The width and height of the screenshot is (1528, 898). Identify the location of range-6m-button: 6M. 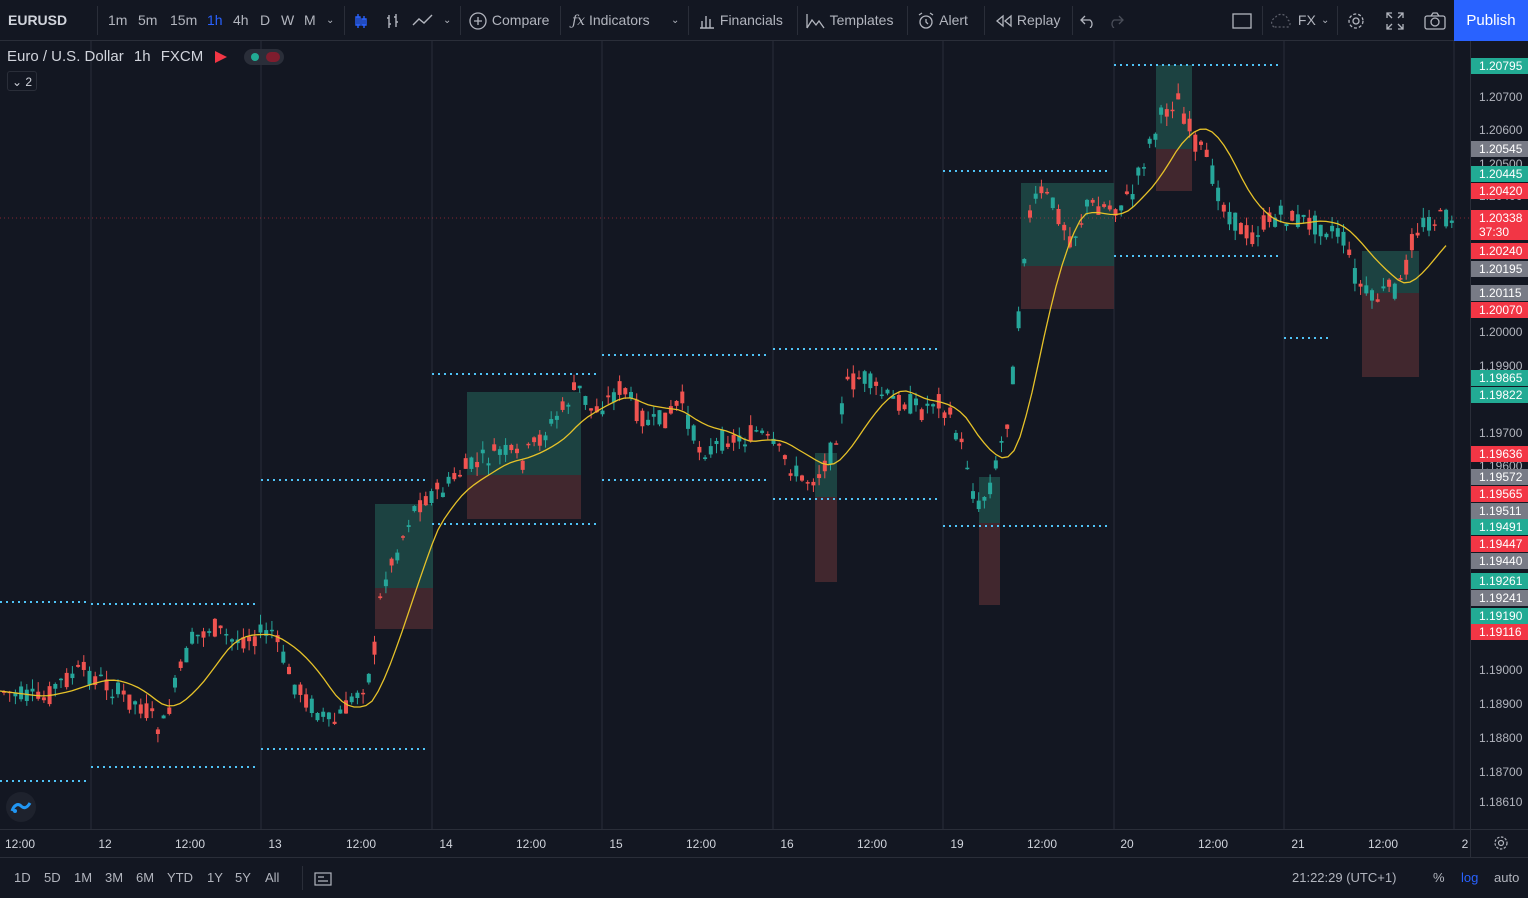
(145, 878).